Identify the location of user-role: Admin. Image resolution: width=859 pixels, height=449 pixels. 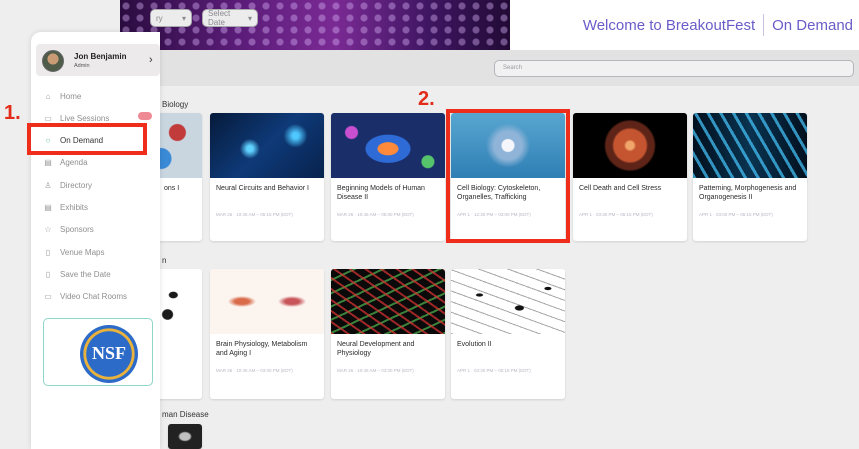
(82, 66).